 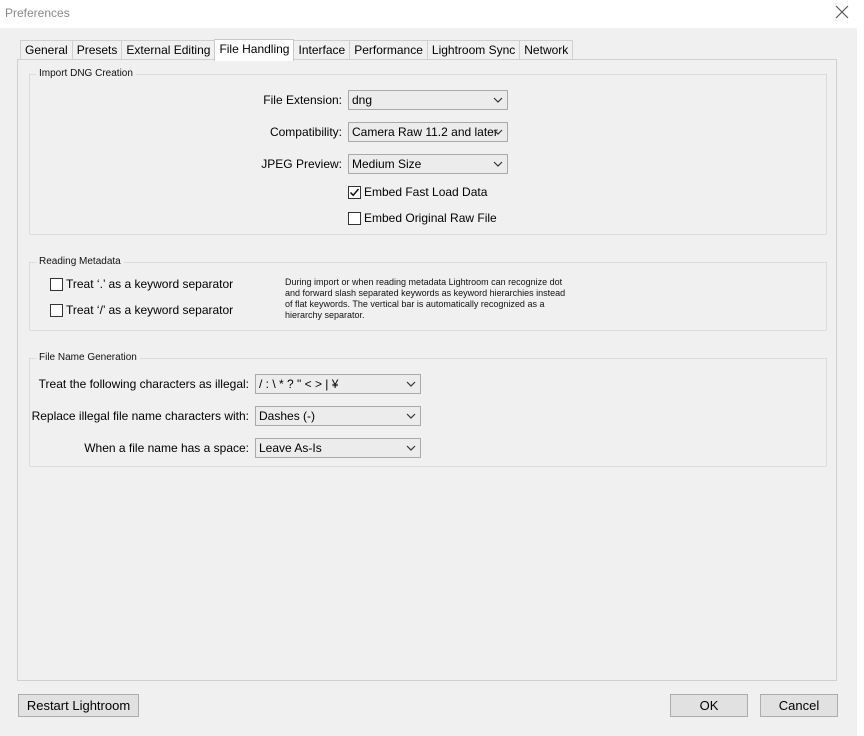 What do you see at coordinates (302, 100) in the screenshot?
I see `file-extension-label: File Extension:` at bounding box center [302, 100].